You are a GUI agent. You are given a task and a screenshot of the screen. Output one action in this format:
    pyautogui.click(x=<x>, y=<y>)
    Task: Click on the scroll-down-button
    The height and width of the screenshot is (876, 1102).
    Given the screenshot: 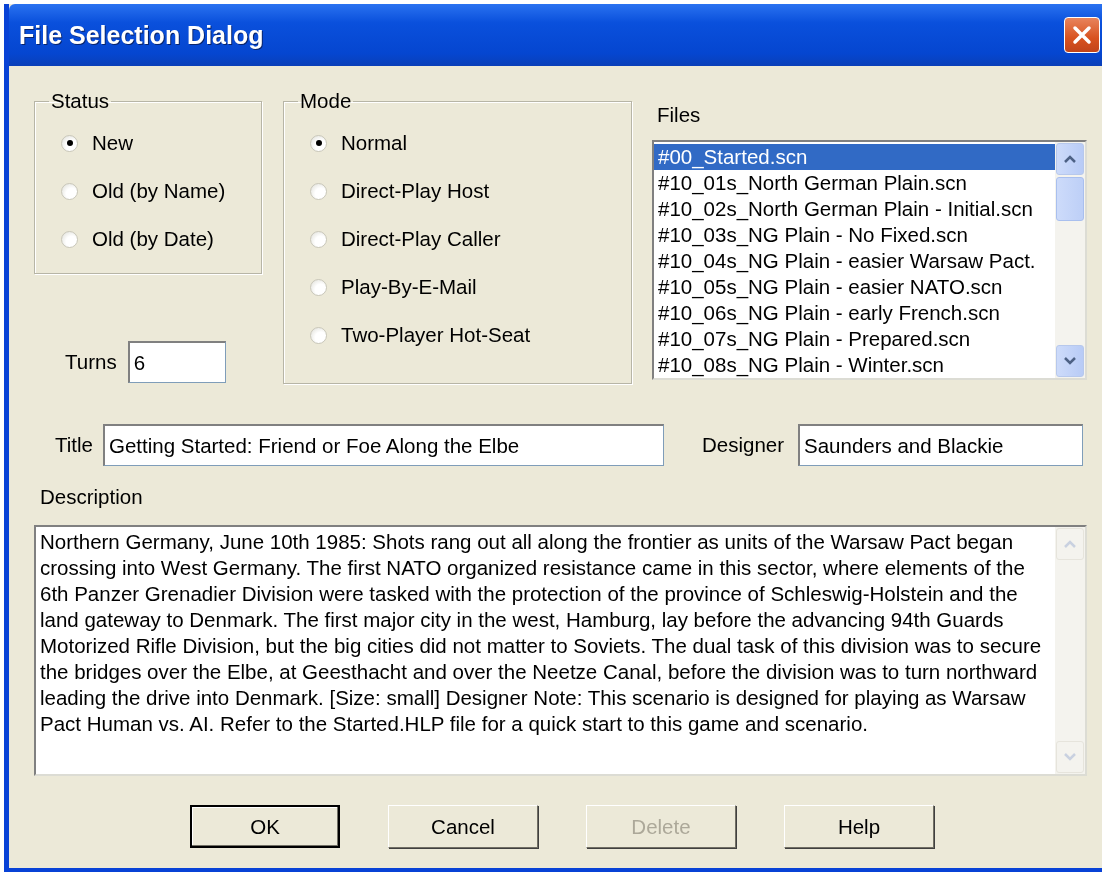 What is the action you would take?
    pyautogui.click(x=1070, y=361)
    